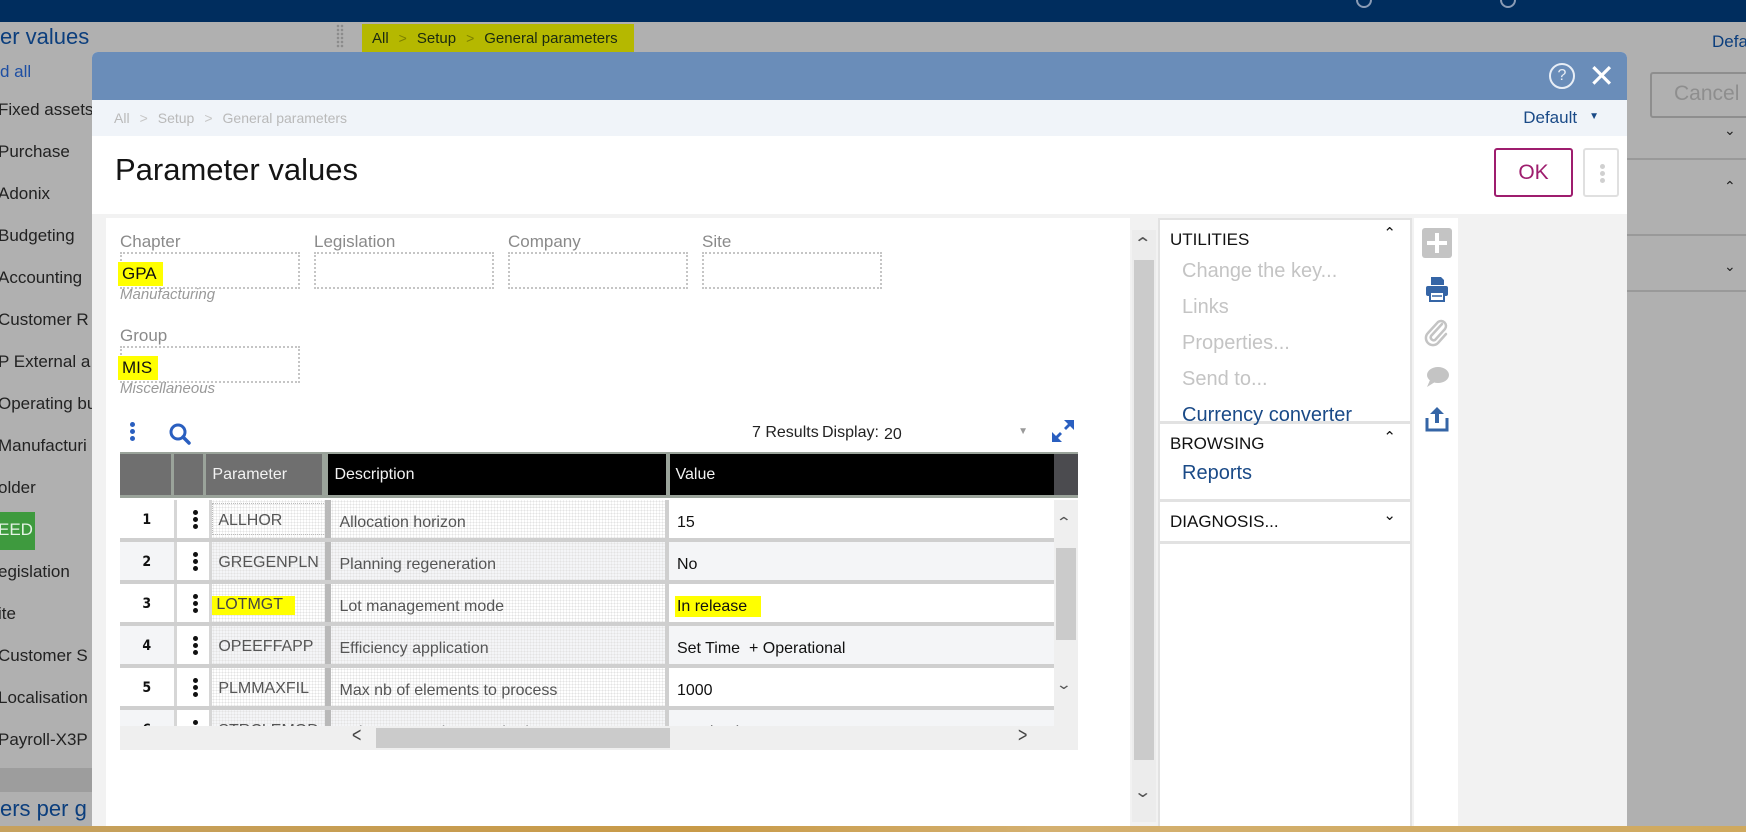 Image resolution: width=1746 pixels, height=832 pixels. I want to click on sidebar-item: egislation, so click(46, 579).